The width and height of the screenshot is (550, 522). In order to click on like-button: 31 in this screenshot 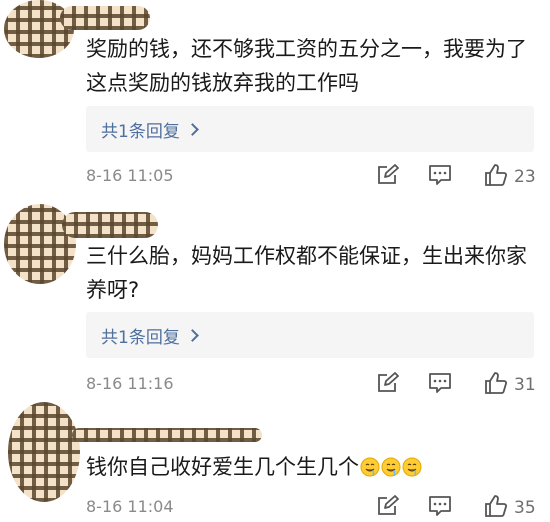, I will do `click(510, 385)`.